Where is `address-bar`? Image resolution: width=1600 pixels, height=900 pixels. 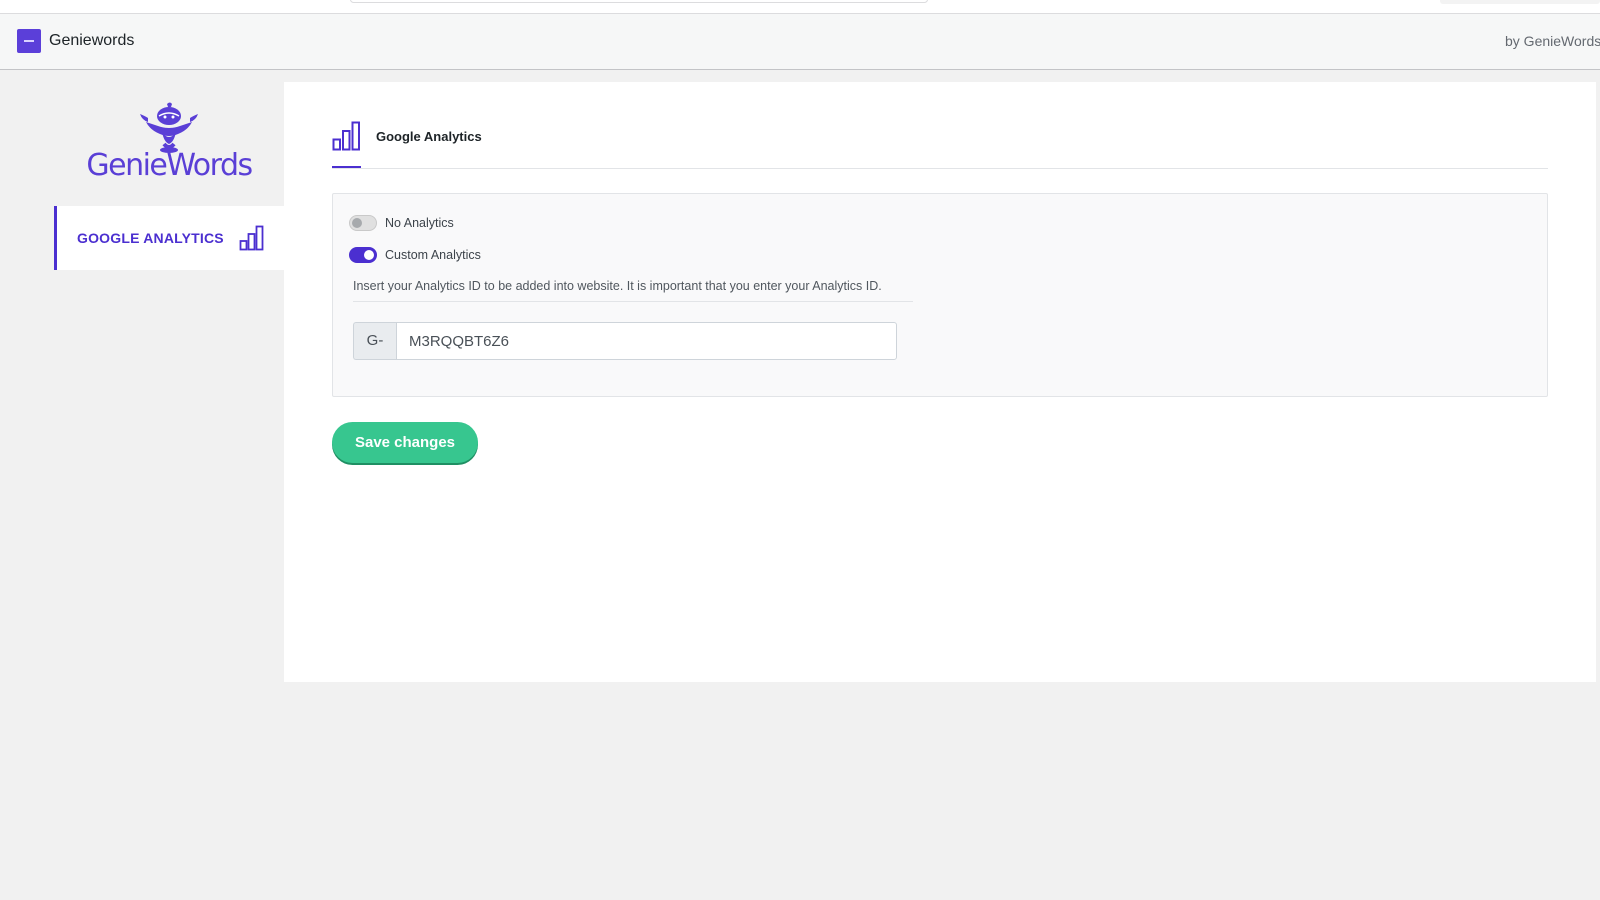 address-bar is located at coordinates (639, 1).